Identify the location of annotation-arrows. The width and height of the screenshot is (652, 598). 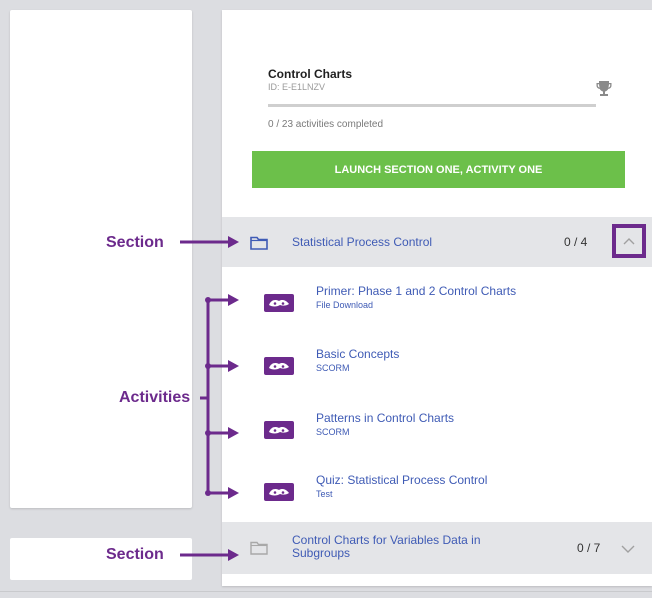
(209, 398).